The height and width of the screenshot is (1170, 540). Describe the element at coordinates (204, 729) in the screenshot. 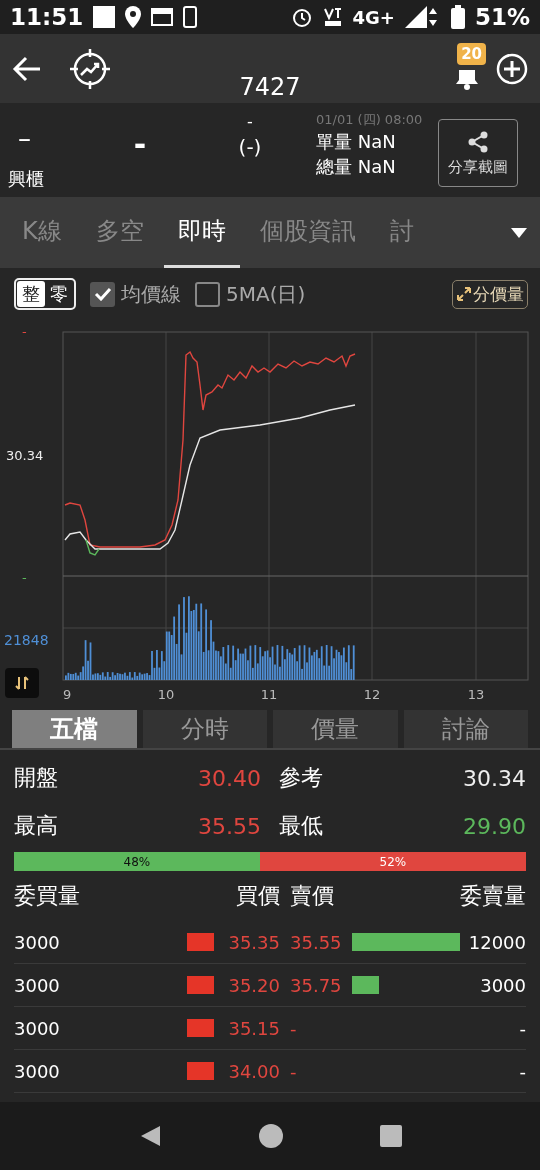

I see `tab: 分時` at that location.